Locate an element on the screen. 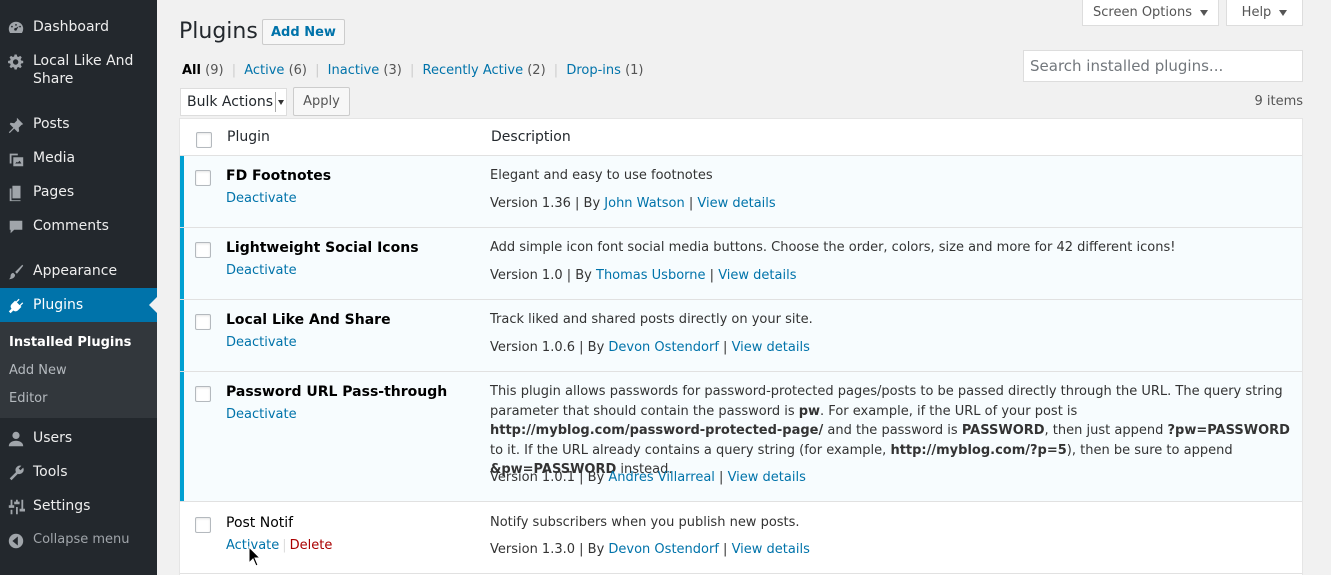  sidebar-item-appearance: Appearance is located at coordinates (78, 272).